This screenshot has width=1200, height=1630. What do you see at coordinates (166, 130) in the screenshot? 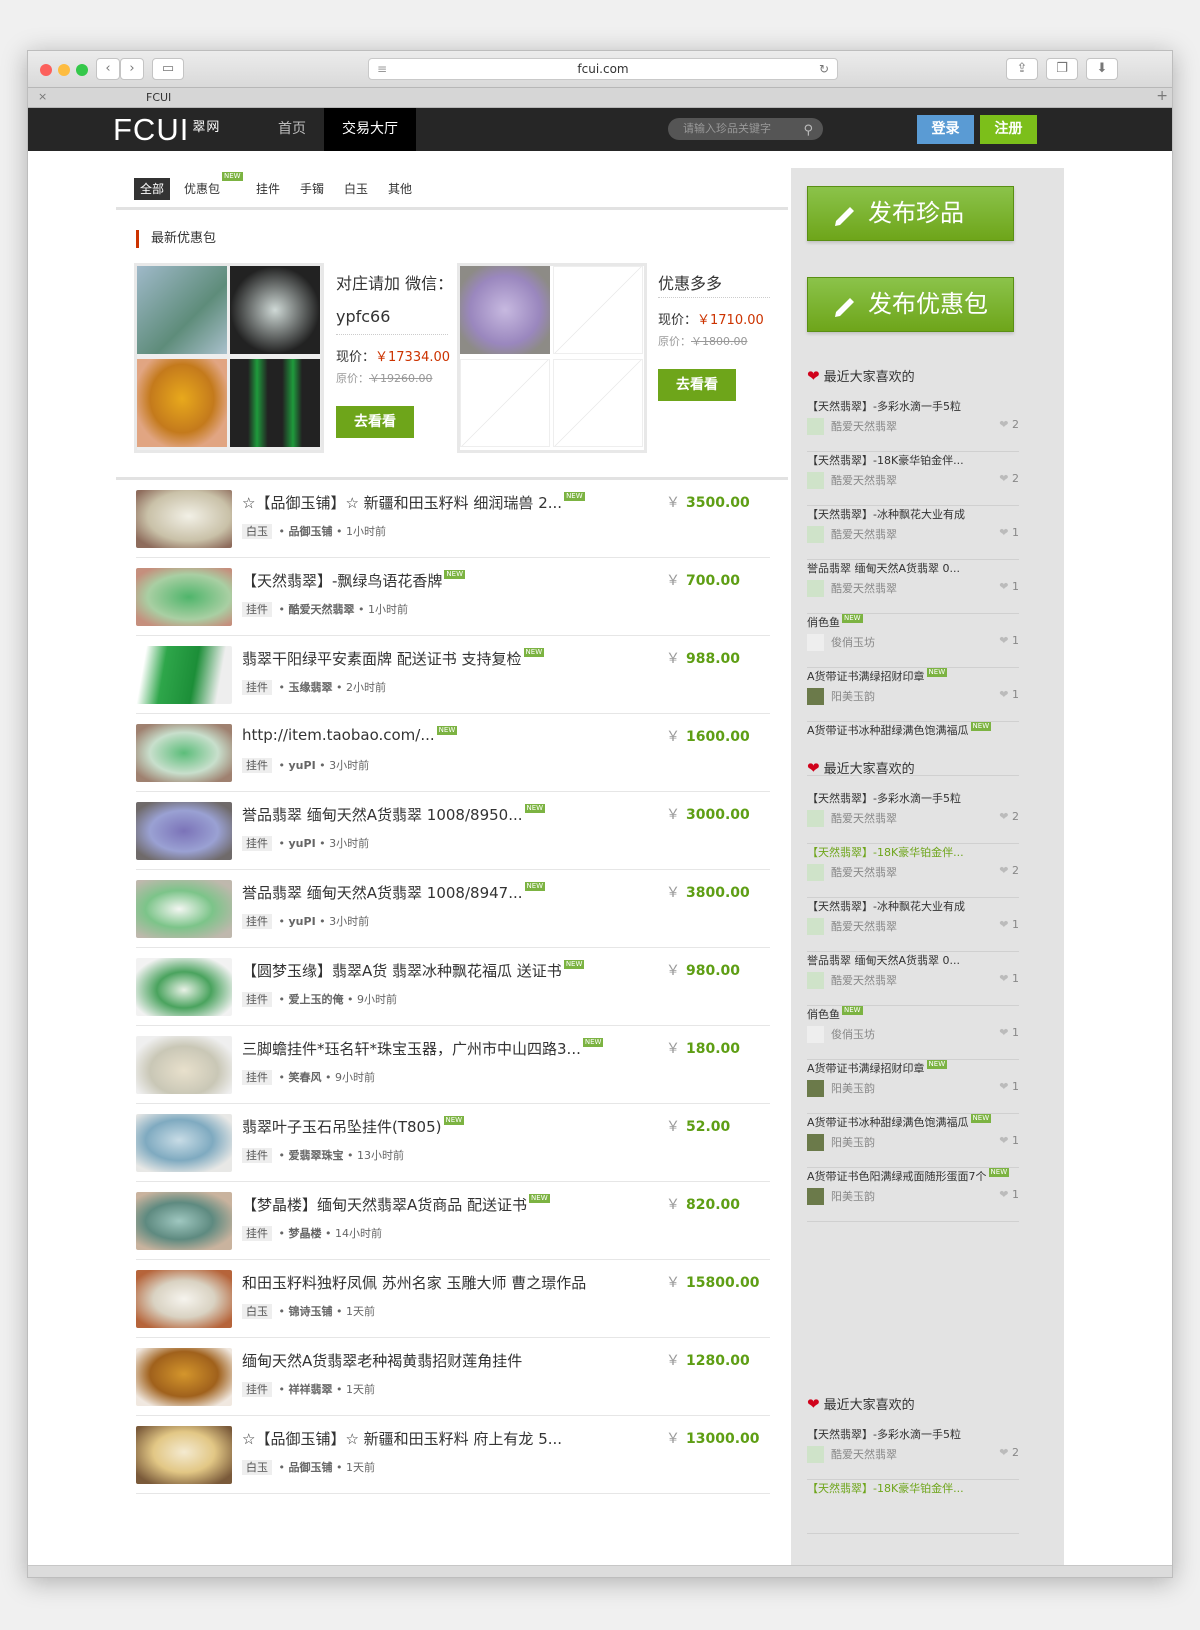
I see `site-logo: FCUI 翠网` at bounding box center [166, 130].